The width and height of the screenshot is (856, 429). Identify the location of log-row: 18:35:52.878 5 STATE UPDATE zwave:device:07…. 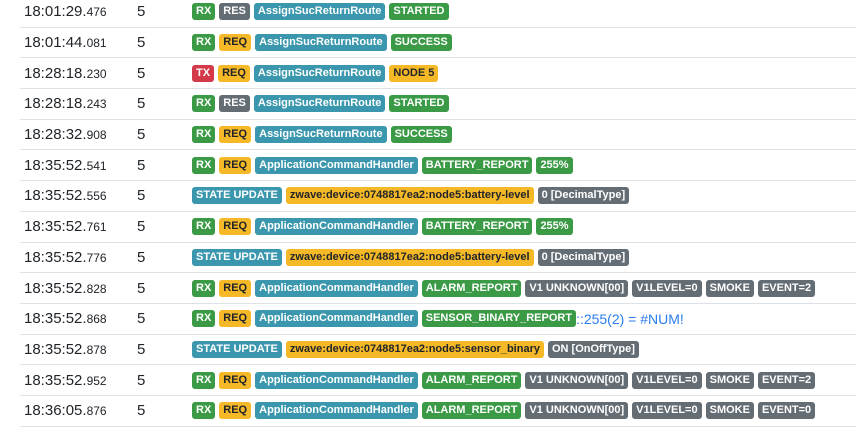
(438, 350).